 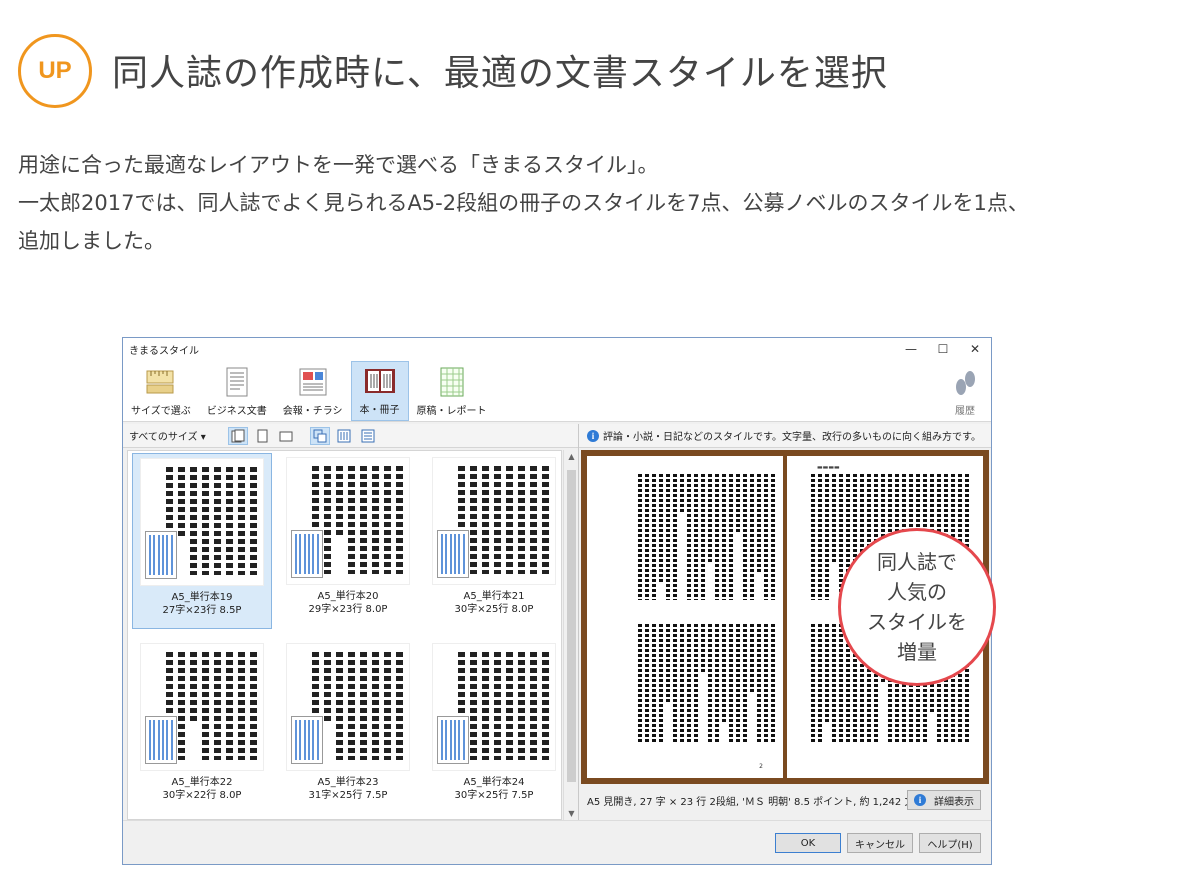 What do you see at coordinates (500, 73) in the screenshot?
I see `page-title: 同人誌の作成時に、最適の文書スタイルを選択` at bounding box center [500, 73].